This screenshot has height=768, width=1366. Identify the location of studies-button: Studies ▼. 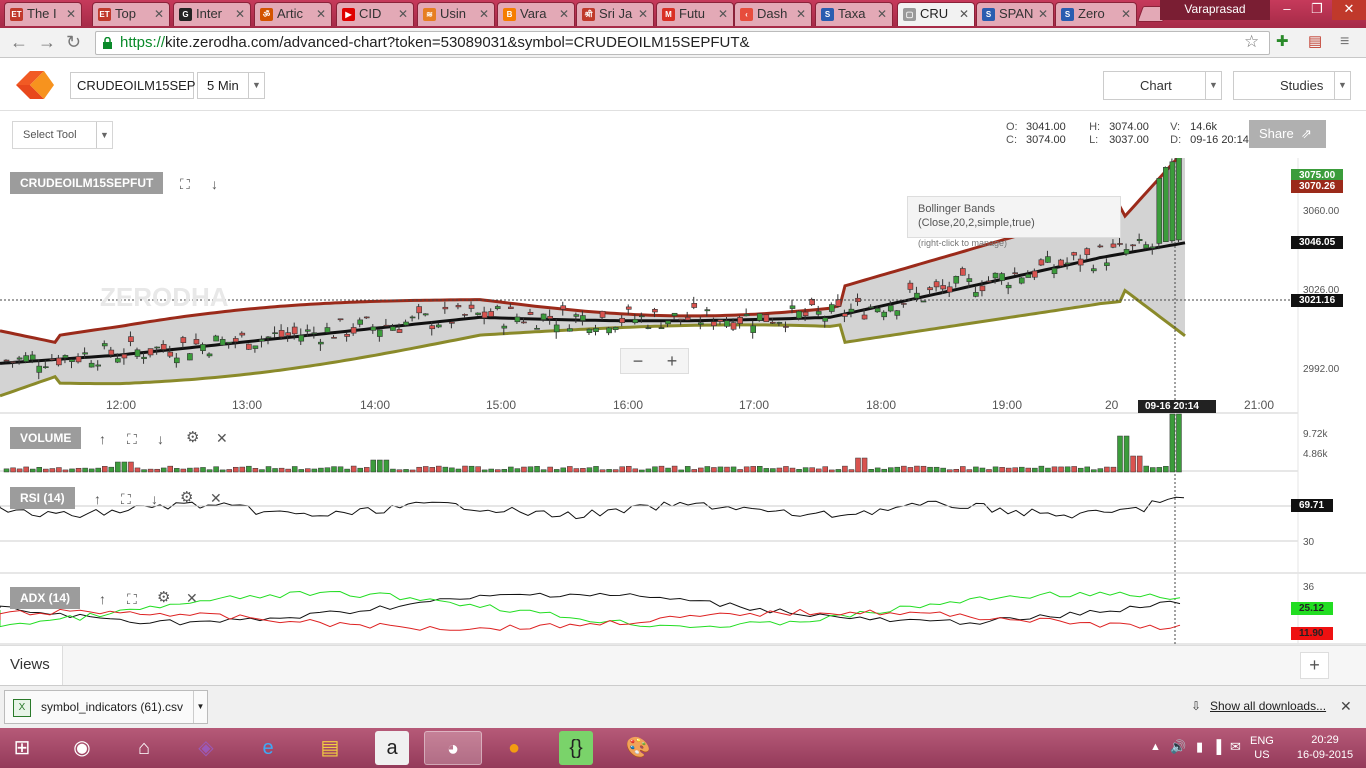
(1292, 85).